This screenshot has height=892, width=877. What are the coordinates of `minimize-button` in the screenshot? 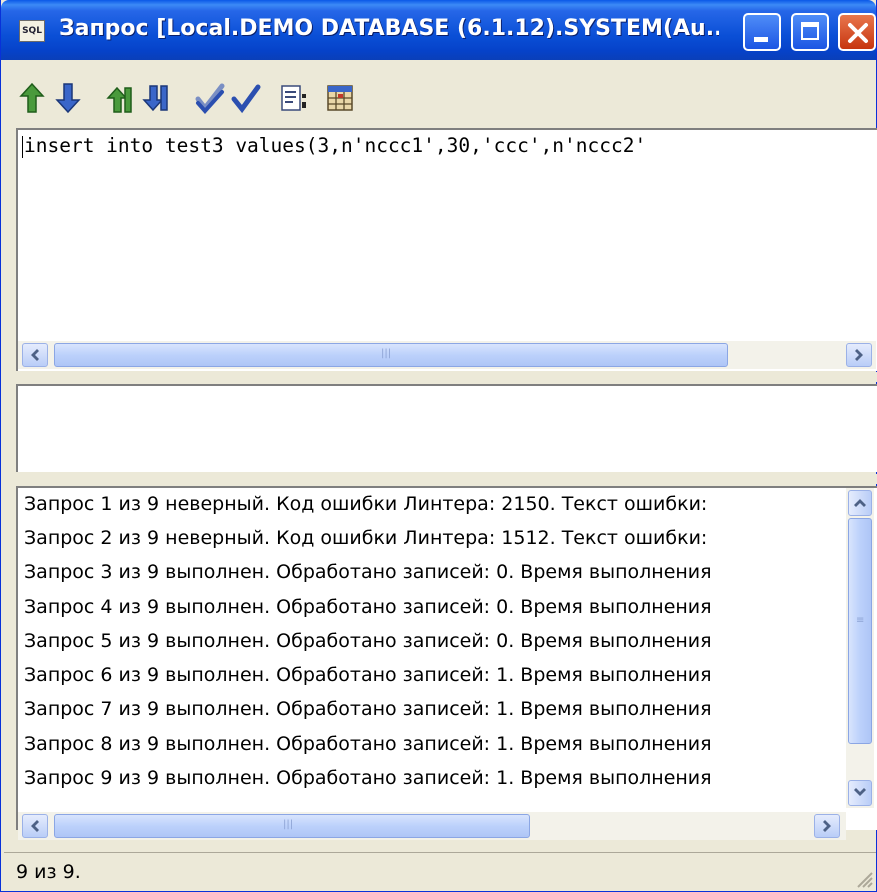 It's located at (762, 32).